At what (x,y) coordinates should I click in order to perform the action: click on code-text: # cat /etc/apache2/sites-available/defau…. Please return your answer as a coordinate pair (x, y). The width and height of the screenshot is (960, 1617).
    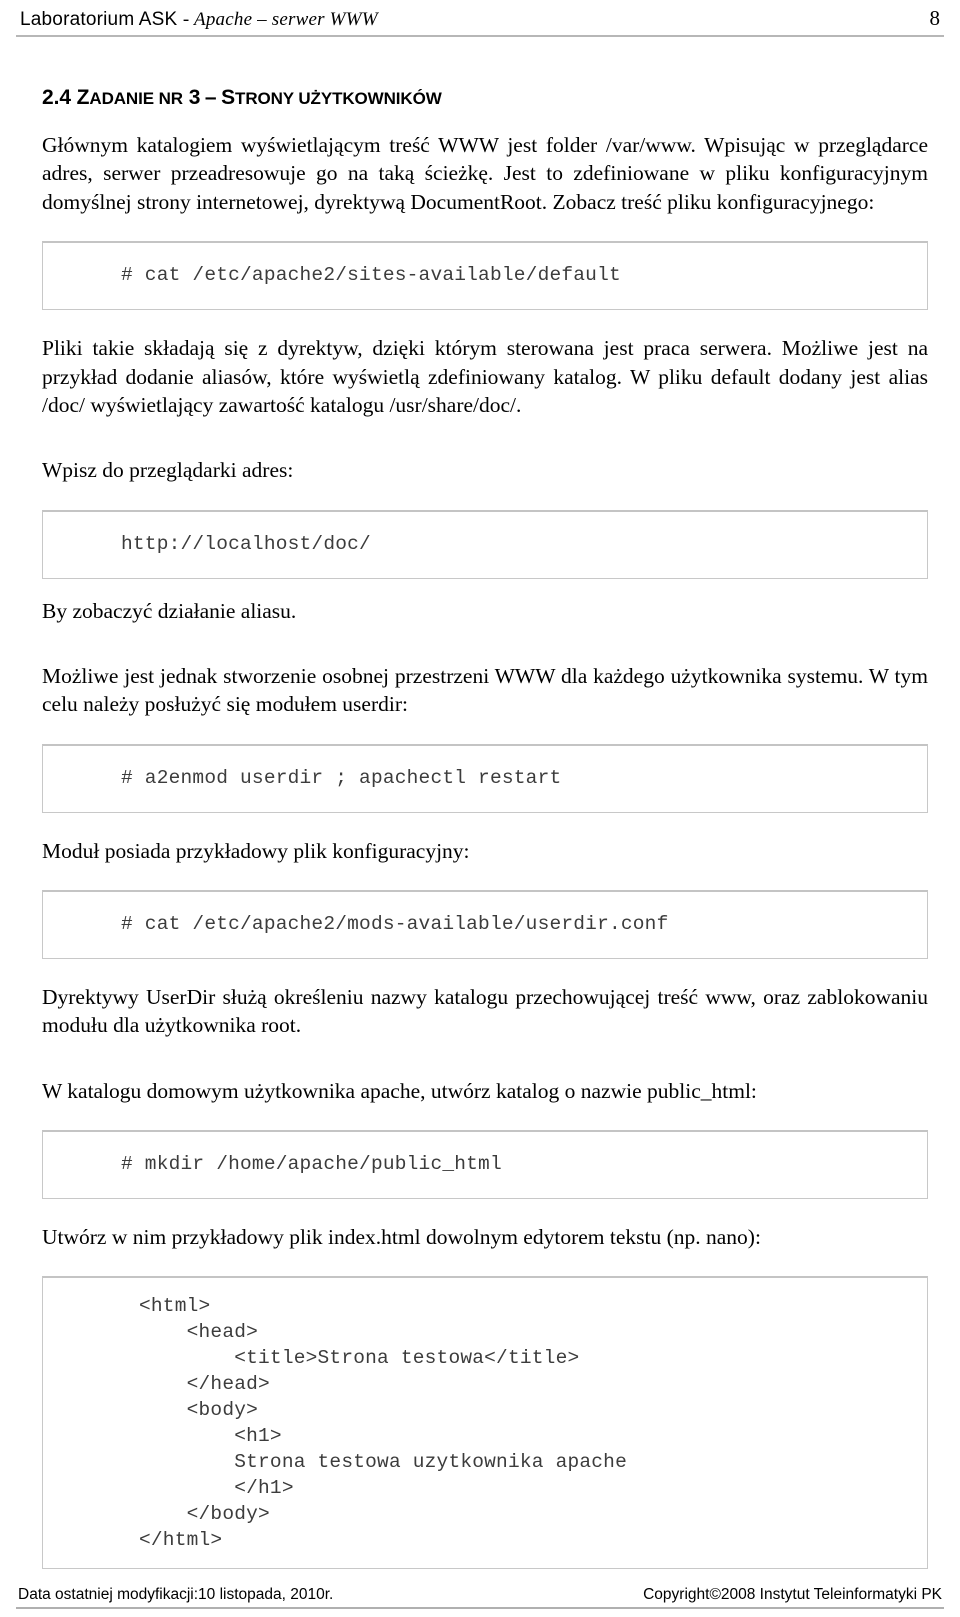
    Looking at the image, I should click on (371, 275).